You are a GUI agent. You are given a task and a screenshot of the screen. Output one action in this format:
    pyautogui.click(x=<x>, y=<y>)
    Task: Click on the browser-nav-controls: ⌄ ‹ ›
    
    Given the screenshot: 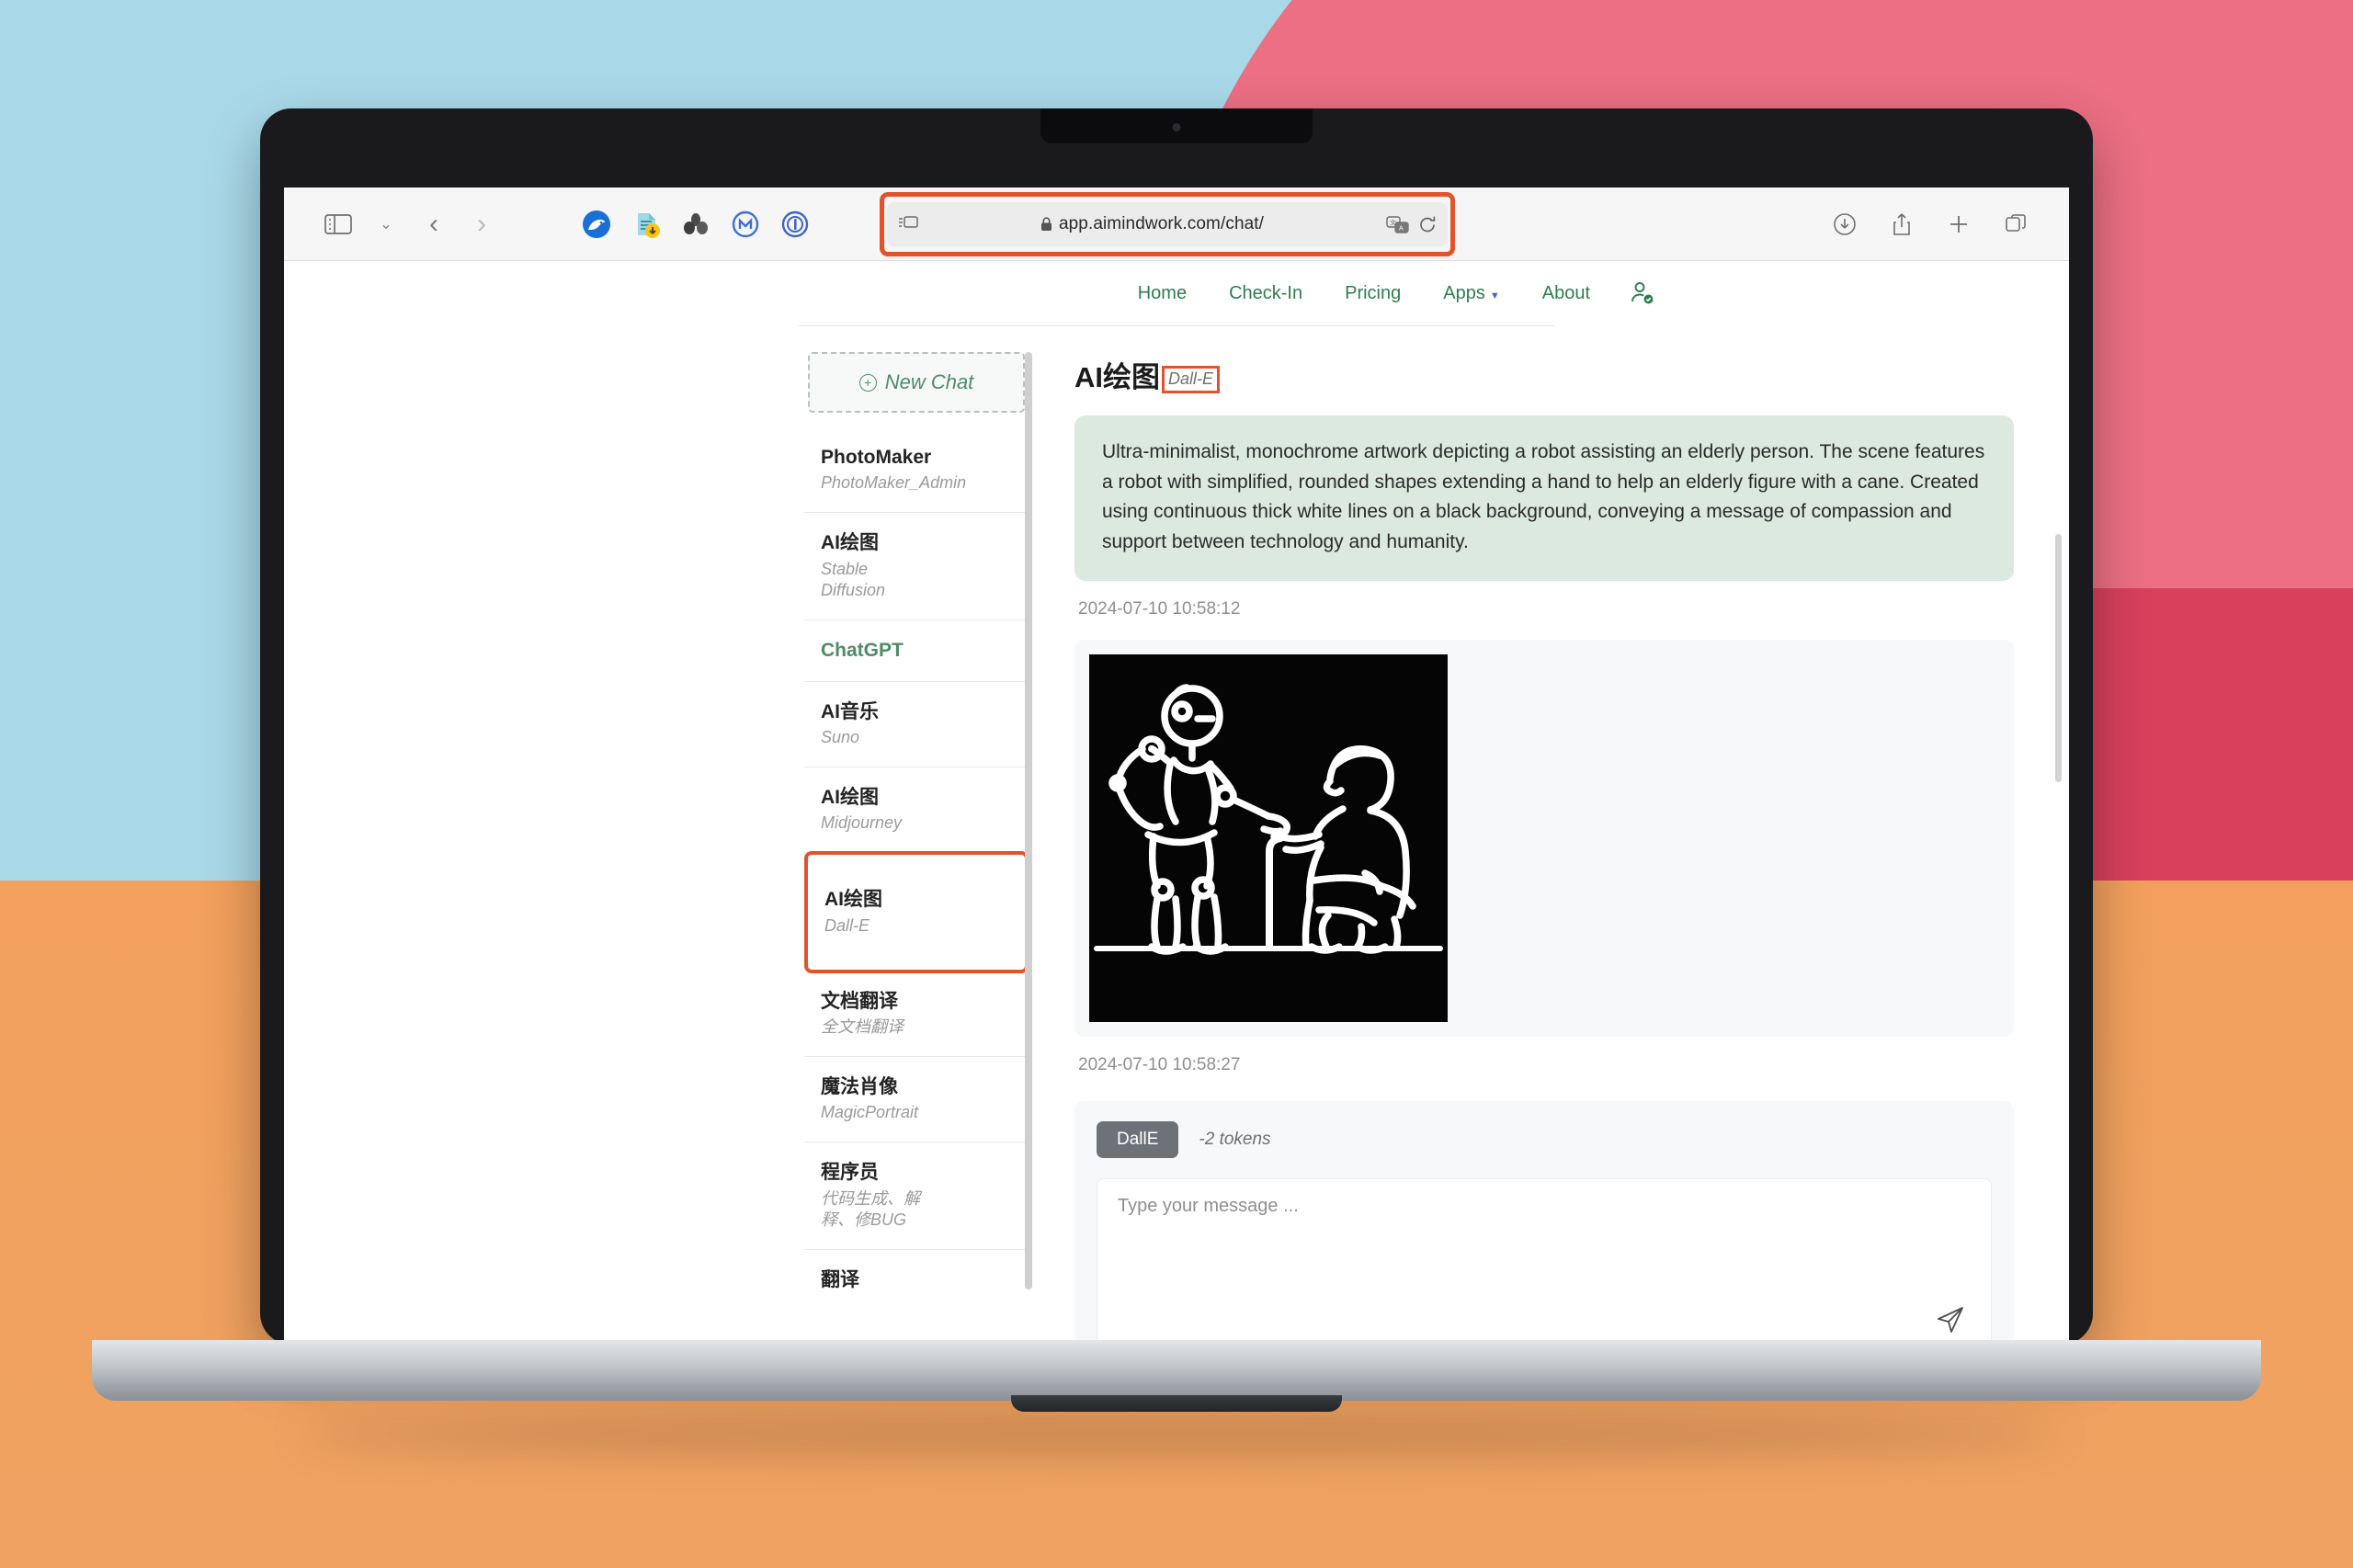 What is the action you would take?
    pyautogui.click(x=410, y=224)
    